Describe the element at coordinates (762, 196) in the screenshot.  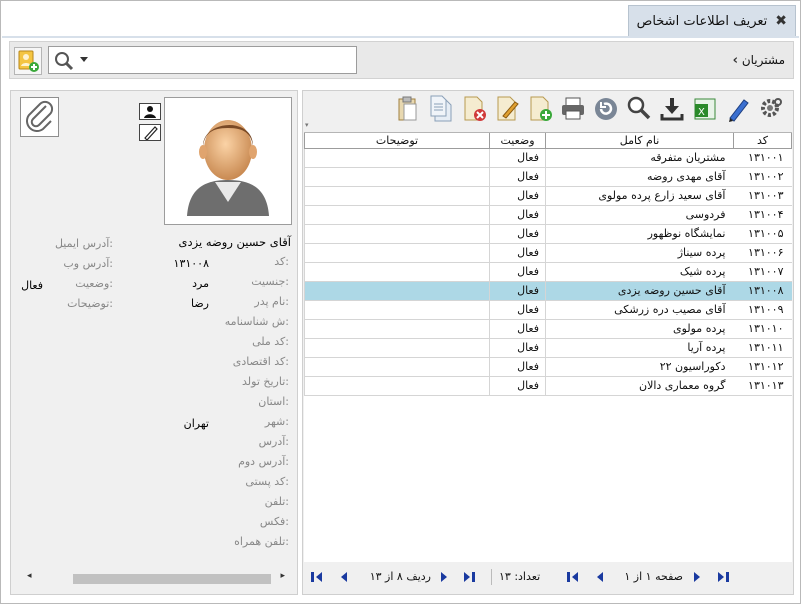
I see `cell-code: ۱۳۱۰۰۳` at that location.